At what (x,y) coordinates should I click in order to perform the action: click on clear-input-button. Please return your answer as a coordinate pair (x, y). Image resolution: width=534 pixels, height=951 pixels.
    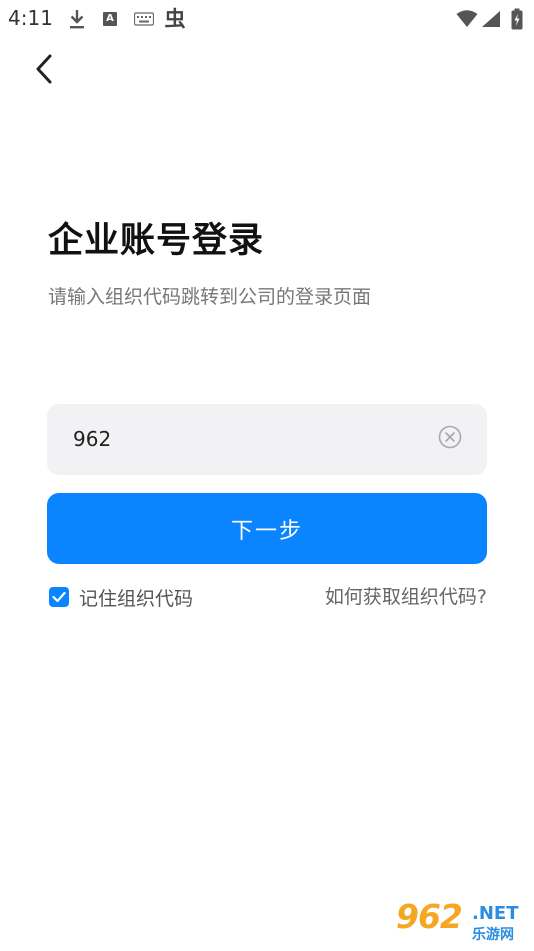
    Looking at the image, I should click on (450, 439).